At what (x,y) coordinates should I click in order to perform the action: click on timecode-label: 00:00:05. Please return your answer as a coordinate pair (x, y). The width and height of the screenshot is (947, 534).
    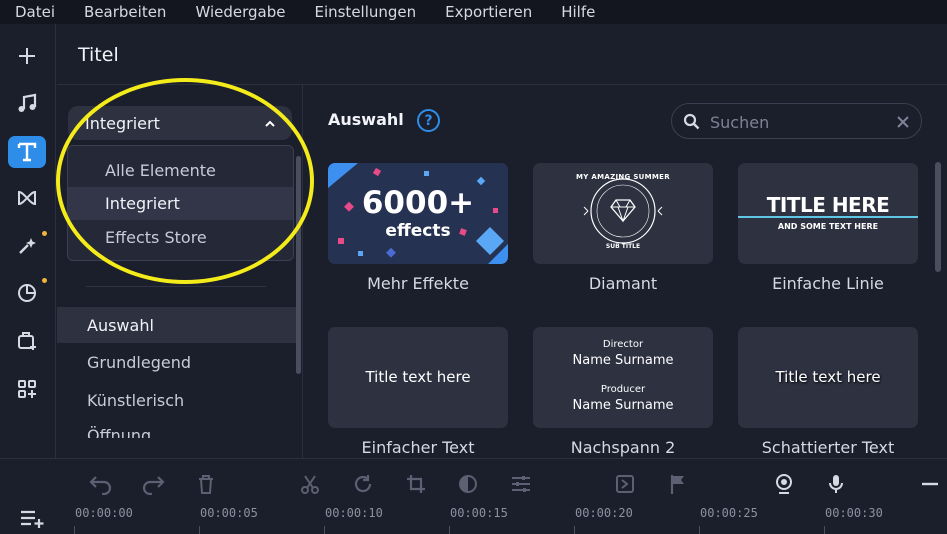
    Looking at the image, I should click on (229, 513).